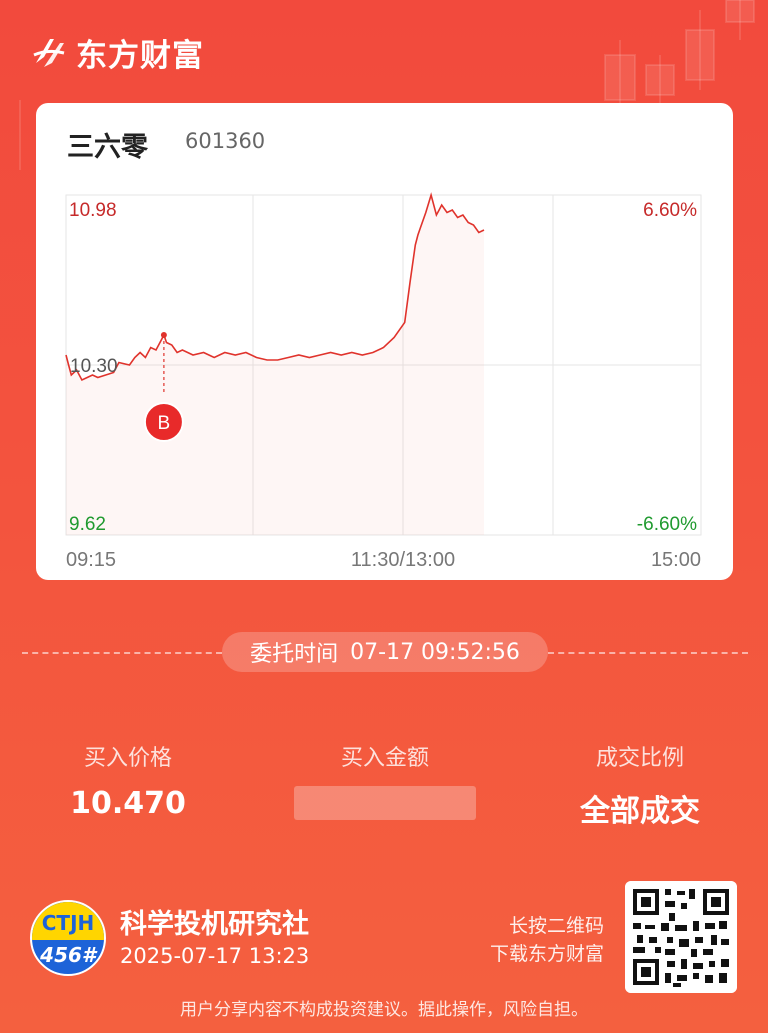  Describe the element at coordinates (68, 955) in the screenshot. I see `avatar-bottom-text: 456#` at that location.